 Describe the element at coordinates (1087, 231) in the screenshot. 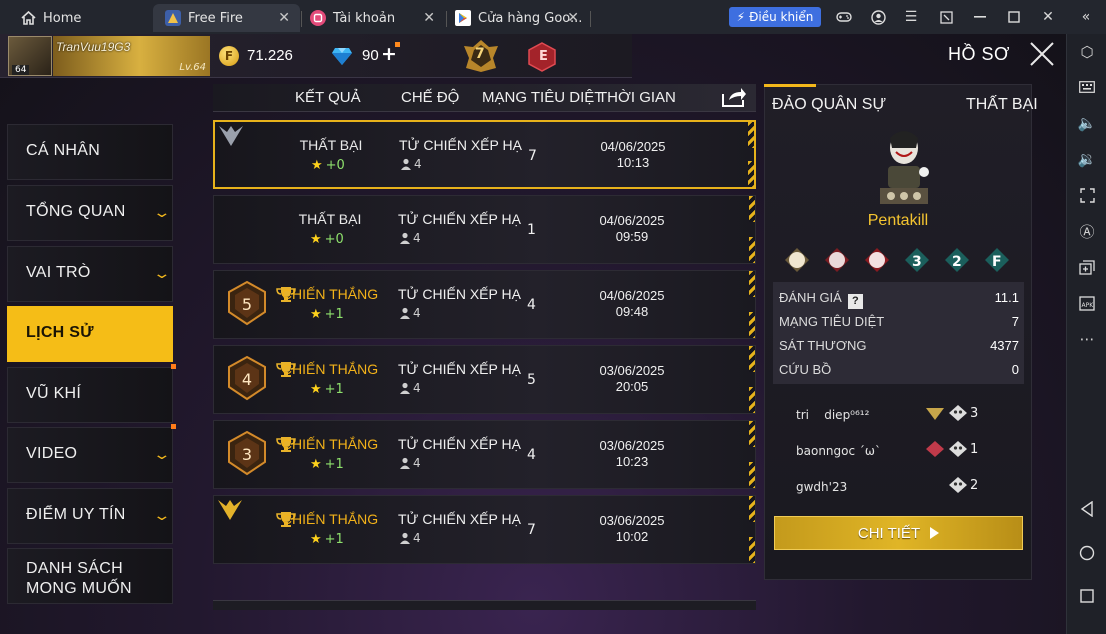

I see `macro-icon: Ⓐ` at that location.